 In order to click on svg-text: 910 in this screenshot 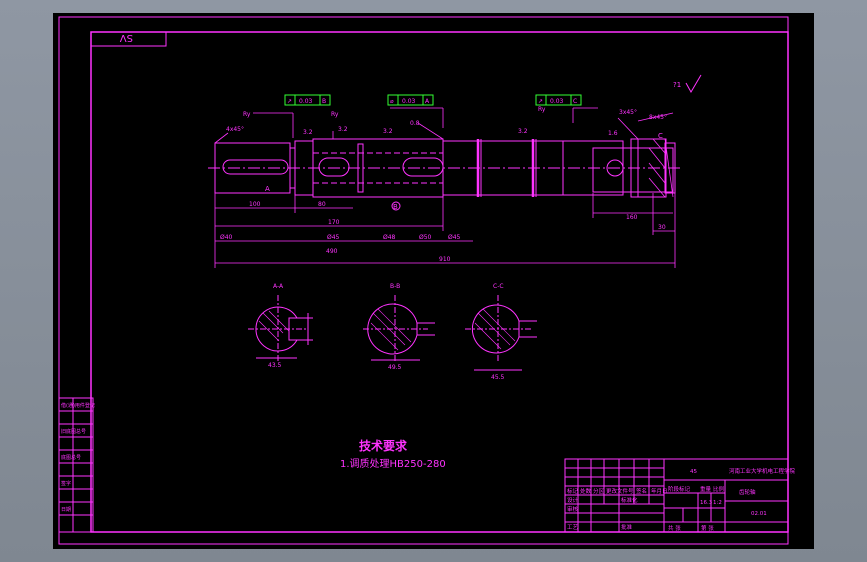, I will do `click(445, 259)`.